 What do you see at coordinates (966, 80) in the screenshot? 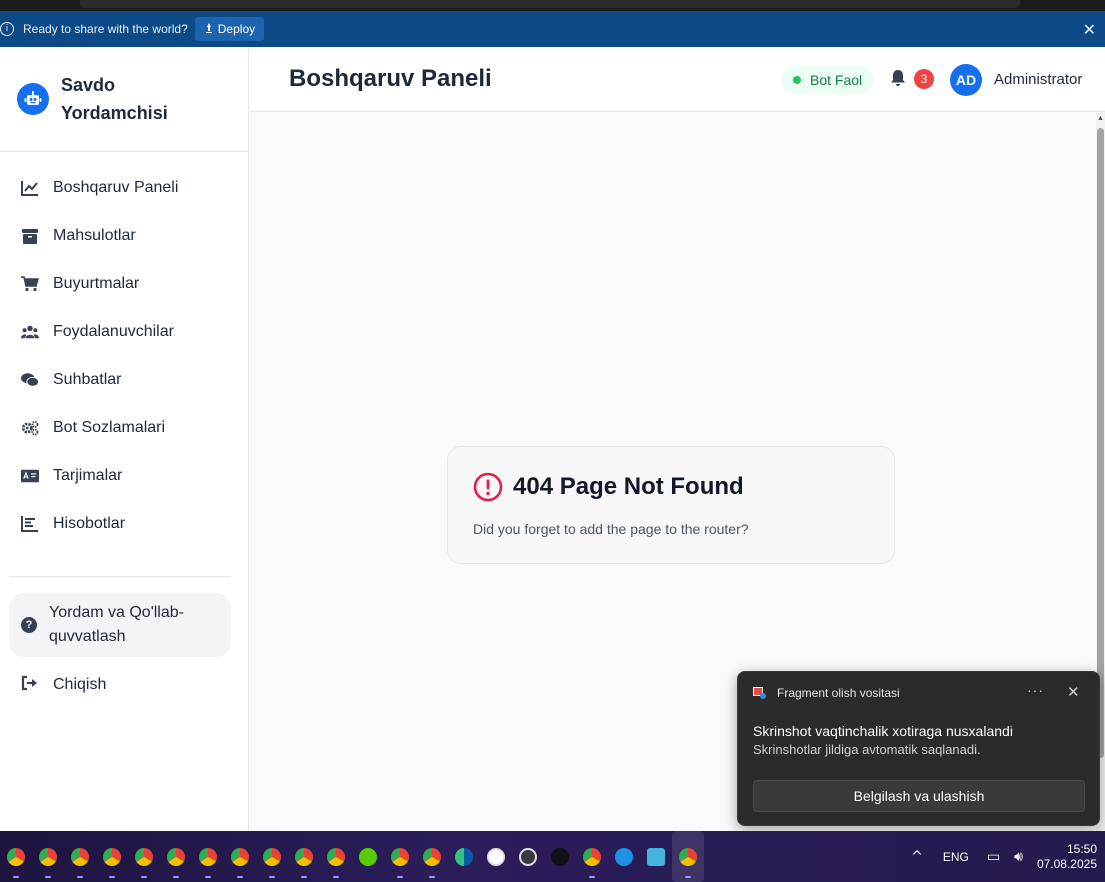
I see `avatar: AD` at bounding box center [966, 80].